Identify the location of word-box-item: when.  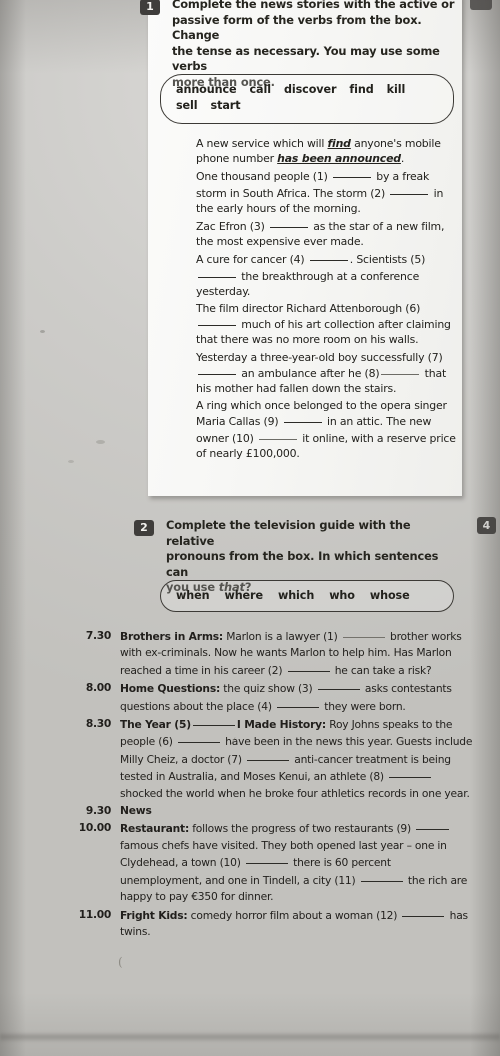
(193, 595).